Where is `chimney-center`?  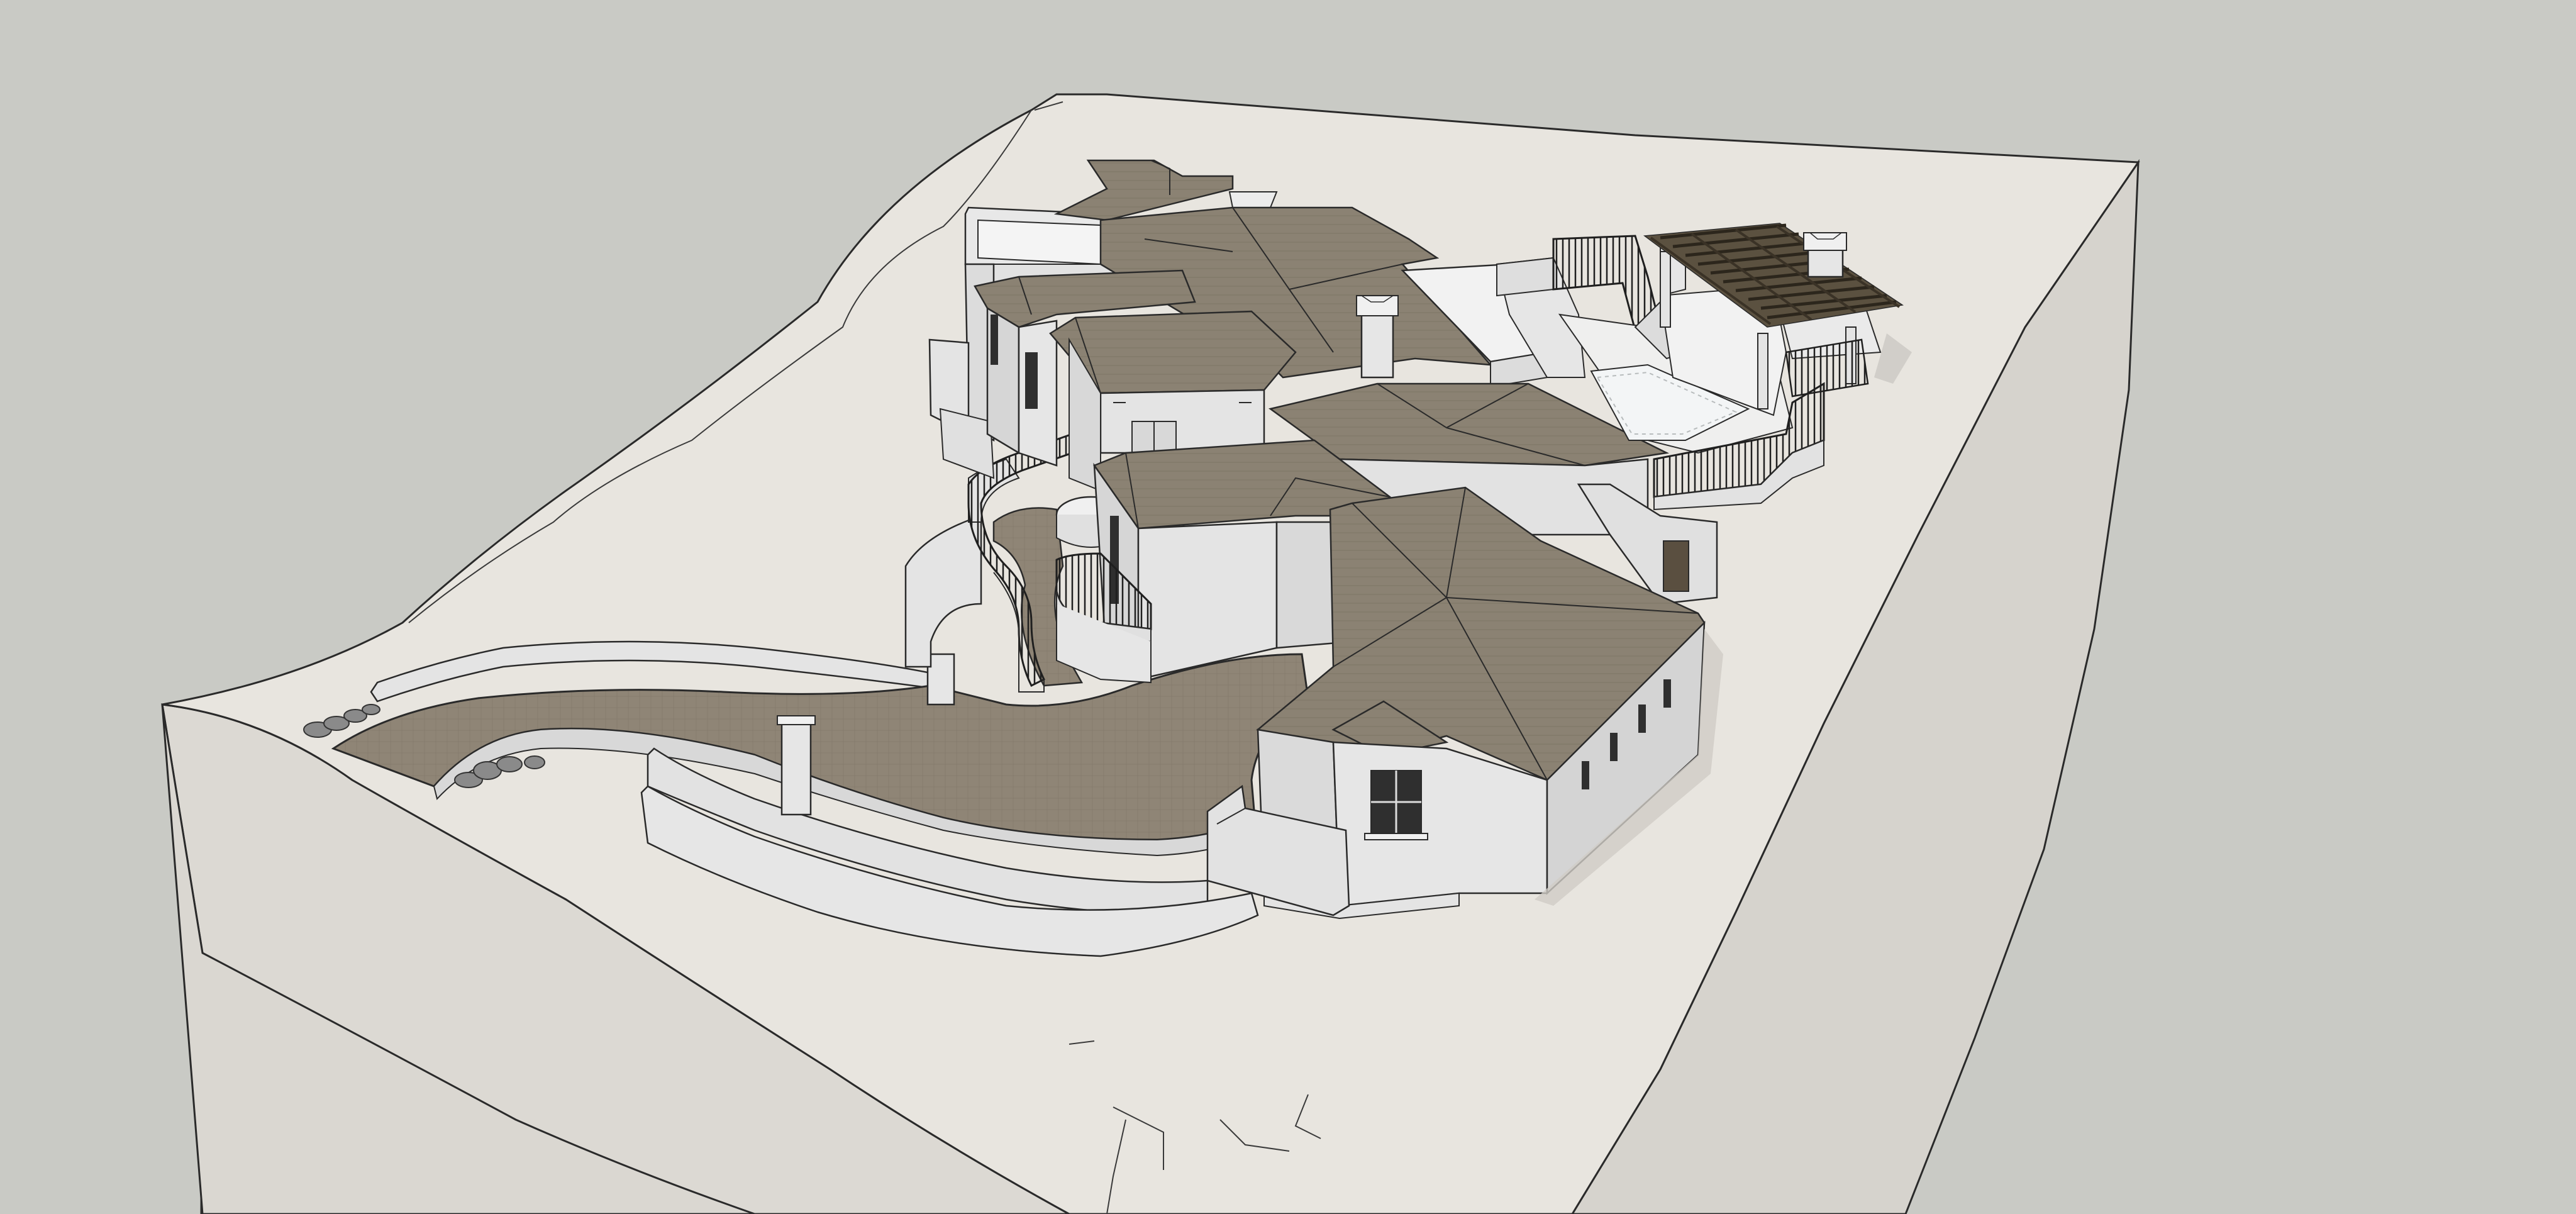
chimney-center is located at coordinates (1377, 346).